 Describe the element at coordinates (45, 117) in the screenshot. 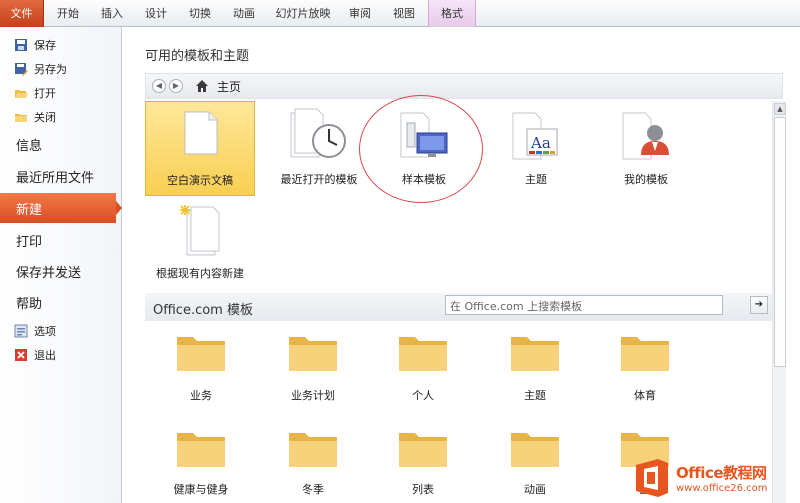

I see `nav-close-label: 关闭` at that location.